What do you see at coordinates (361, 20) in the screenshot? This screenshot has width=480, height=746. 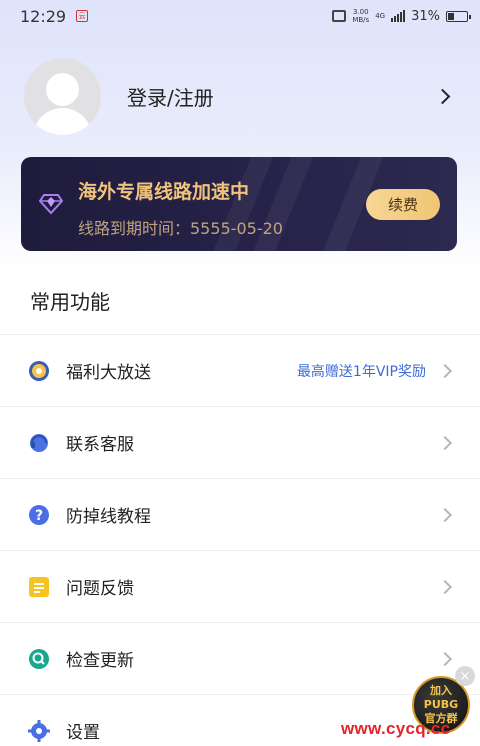 I see `network-speed-unit: MB/s` at bounding box center [361, 20].